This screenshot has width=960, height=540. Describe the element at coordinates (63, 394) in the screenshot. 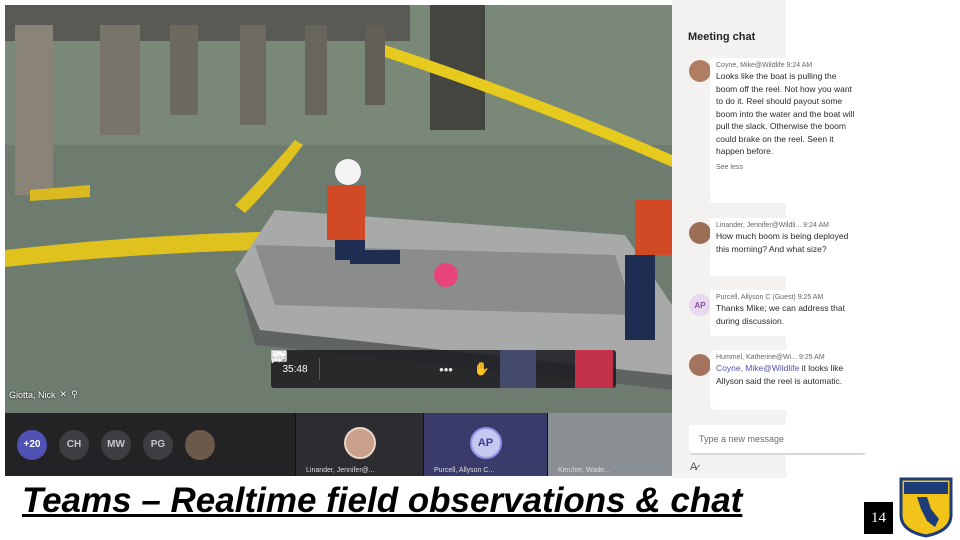

I see `mic-off-icon: ✕` at that location.